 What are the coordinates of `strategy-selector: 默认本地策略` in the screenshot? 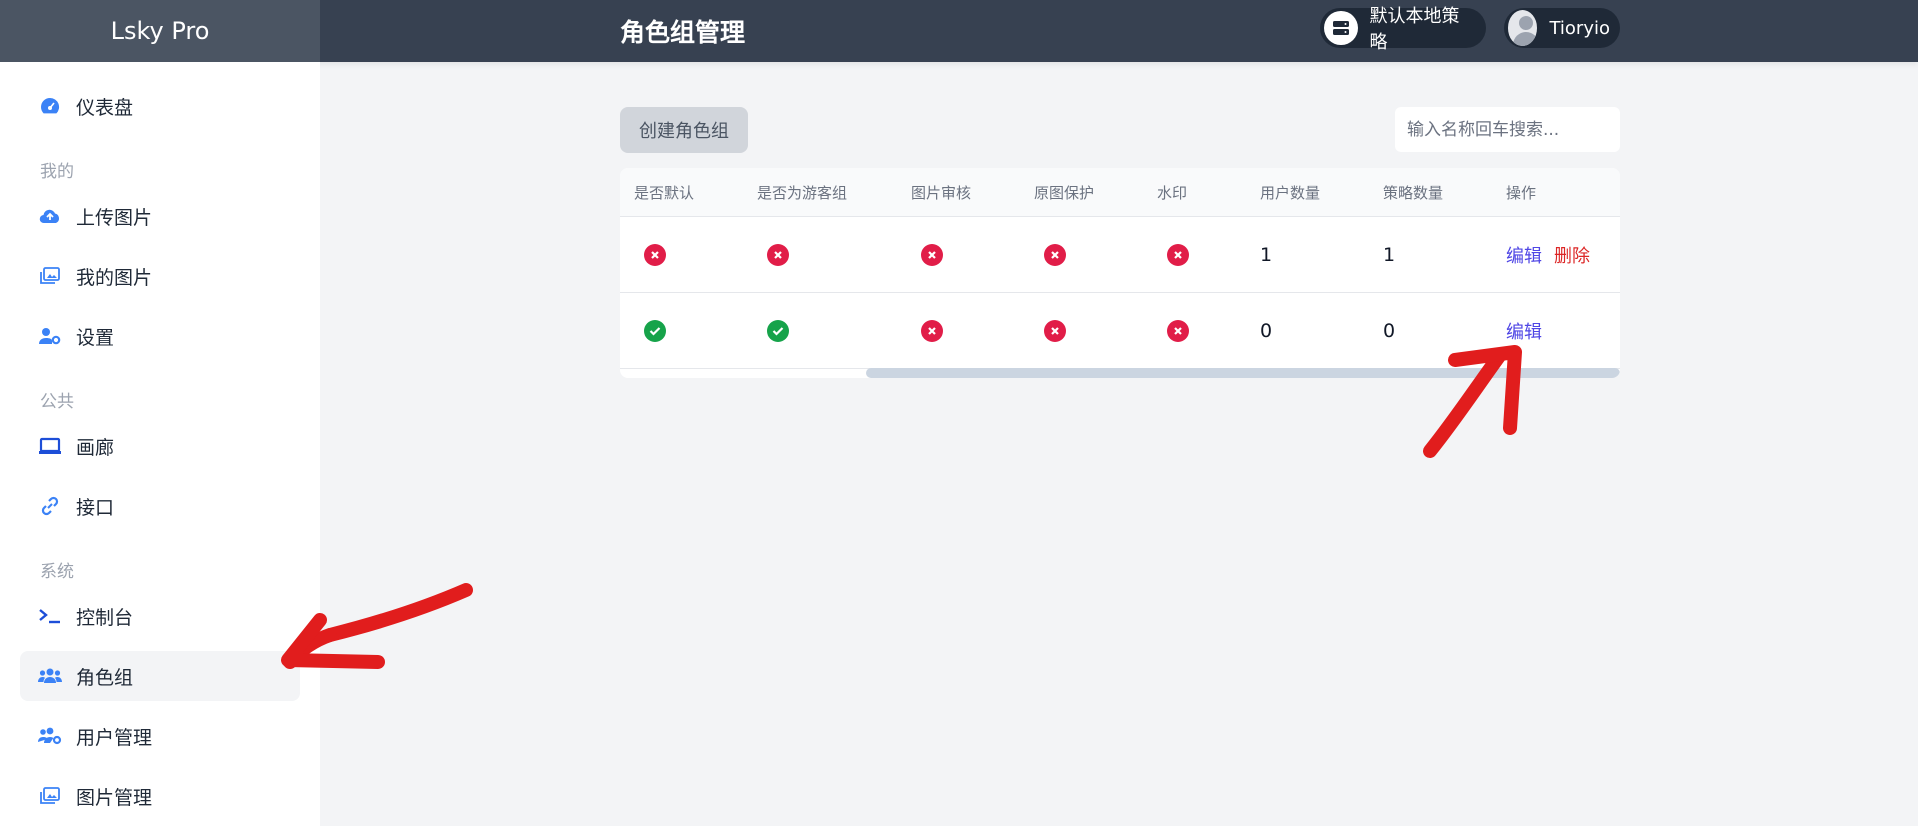 It's located at (1403, 29).